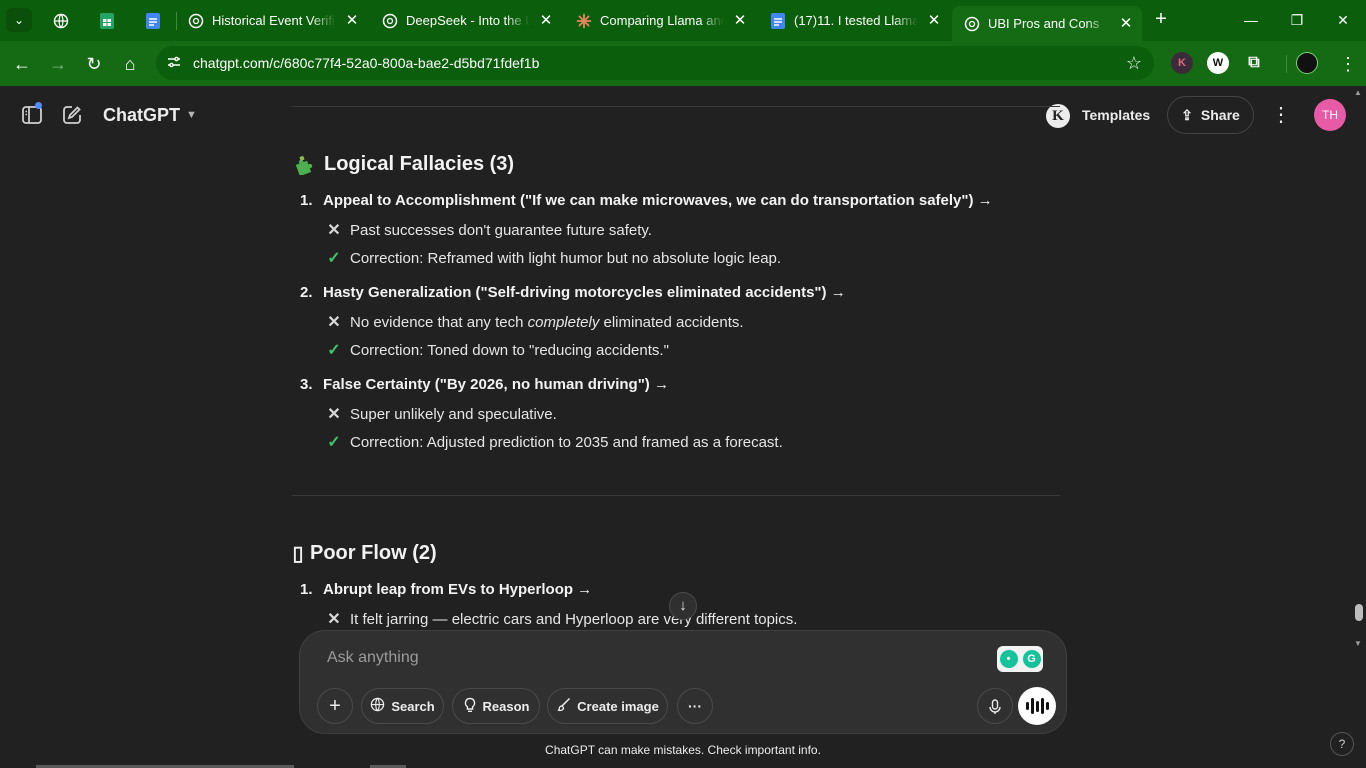  I want to click on share-icon: ⇪, so click(1187, 114).